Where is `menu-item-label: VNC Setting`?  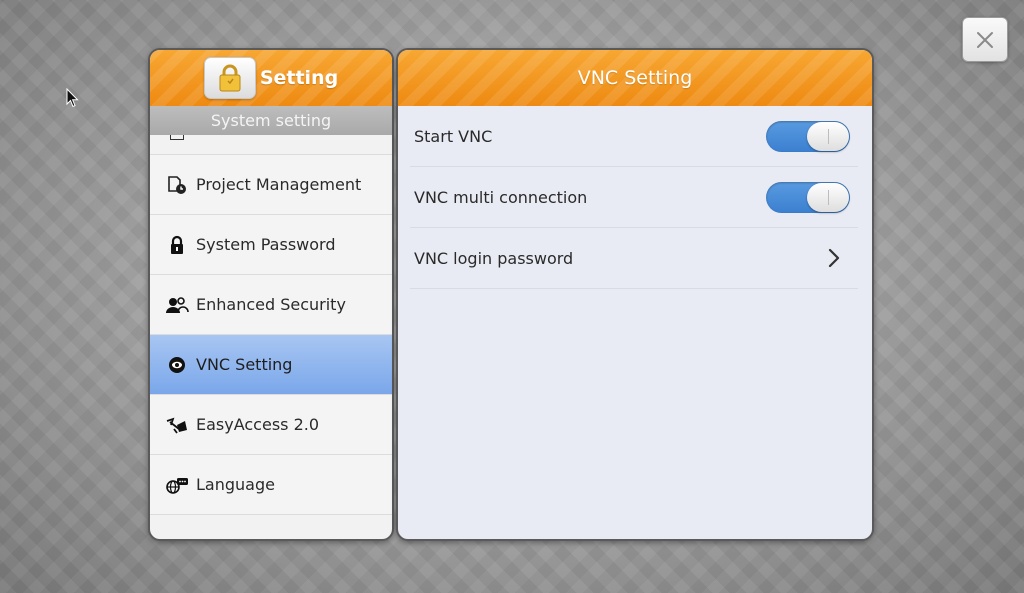 menu-item-label: VNC Setting is located at coordinates (244, 364).